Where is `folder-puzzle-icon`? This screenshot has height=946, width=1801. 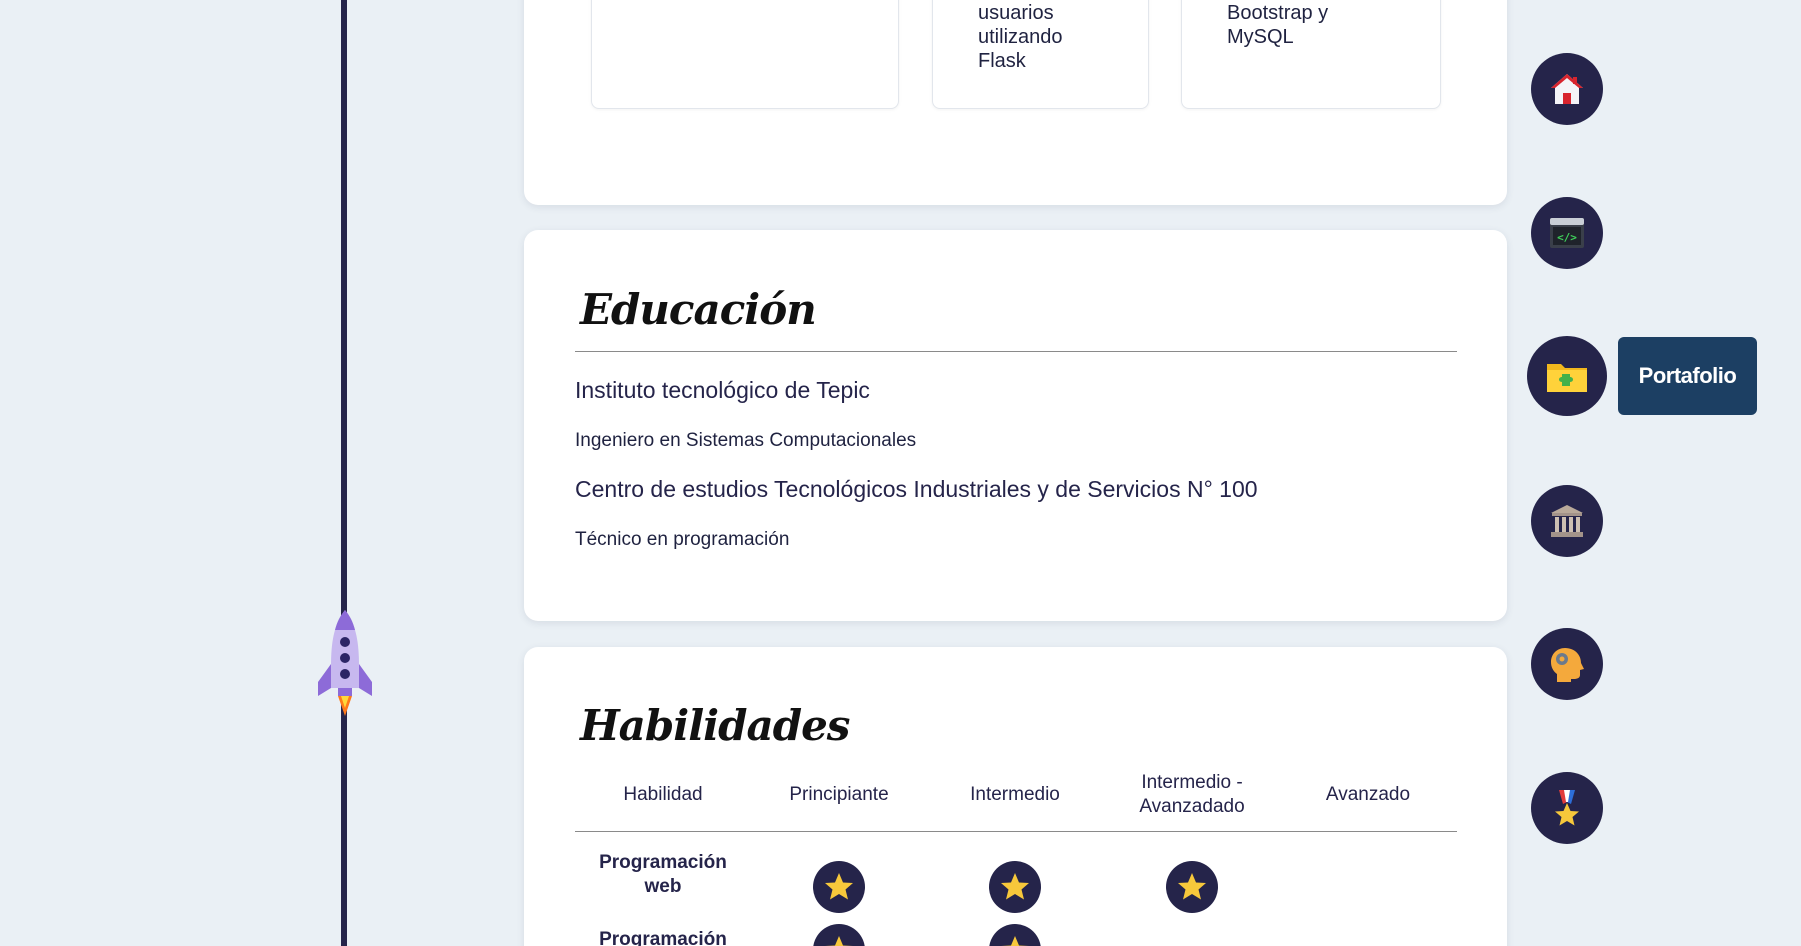 folder-puzzle-icon is located at coordinates (1567, 378).